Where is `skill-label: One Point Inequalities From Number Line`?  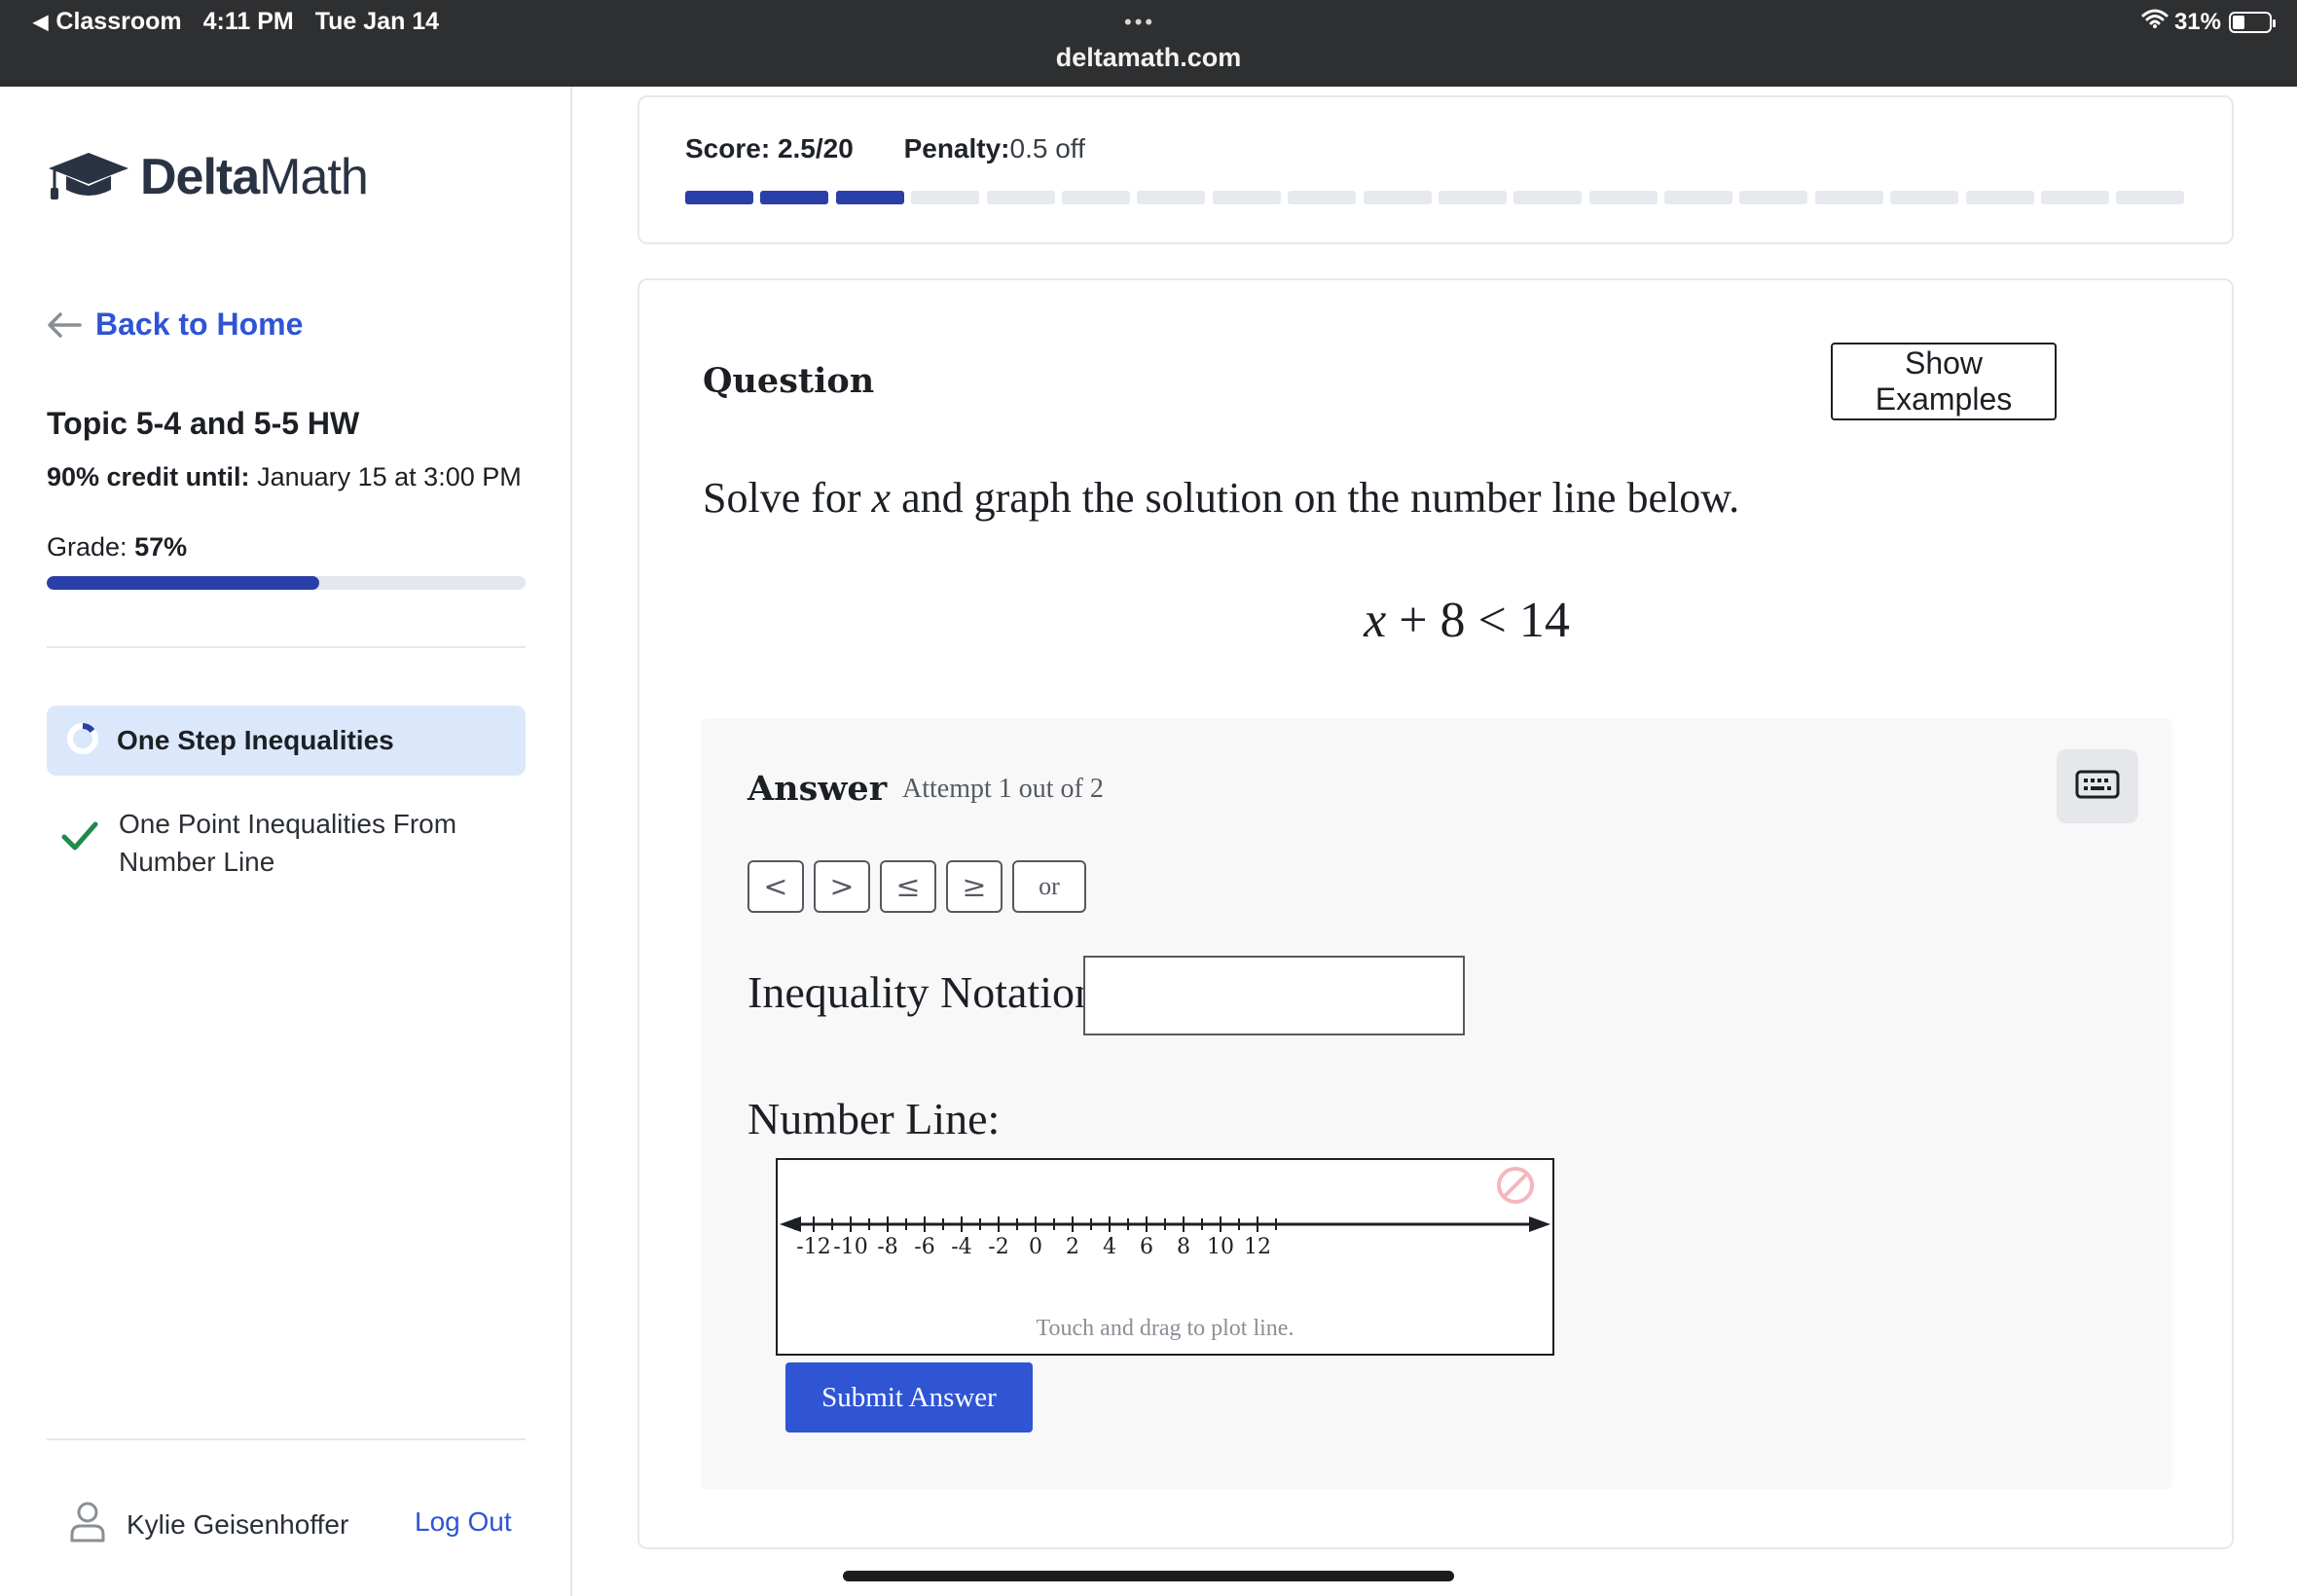 skill-label: One Point Inequalities From Number Line is located at coordinates (288, 843).